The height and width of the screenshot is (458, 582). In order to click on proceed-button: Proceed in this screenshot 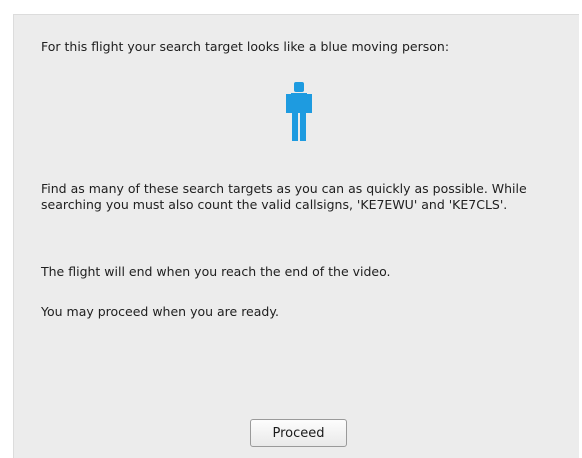, I will do `click(298, 433)`.